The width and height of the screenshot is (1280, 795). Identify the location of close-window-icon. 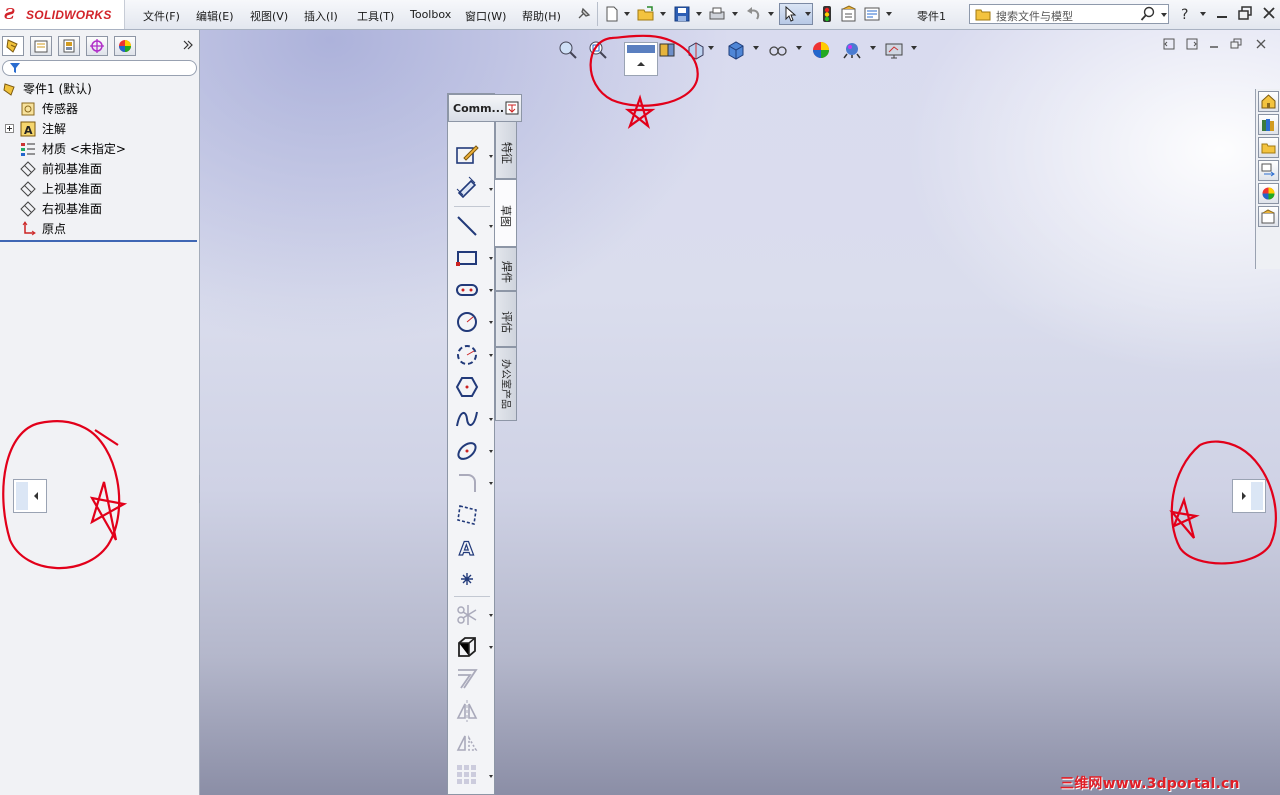
(1269, 13).